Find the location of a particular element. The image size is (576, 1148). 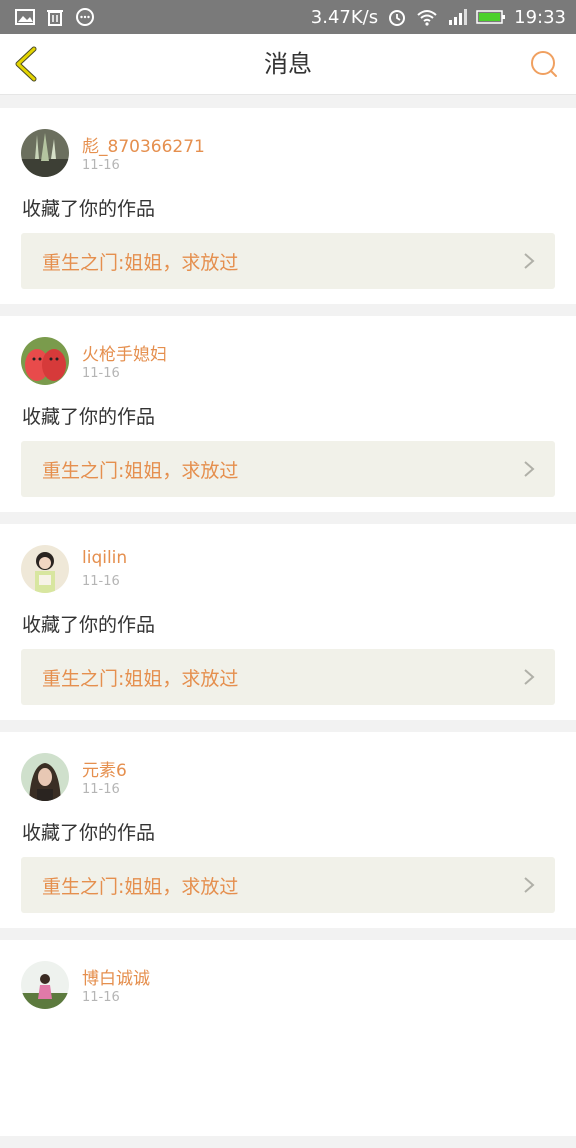

search-icon is located at coordinates (544, 64).